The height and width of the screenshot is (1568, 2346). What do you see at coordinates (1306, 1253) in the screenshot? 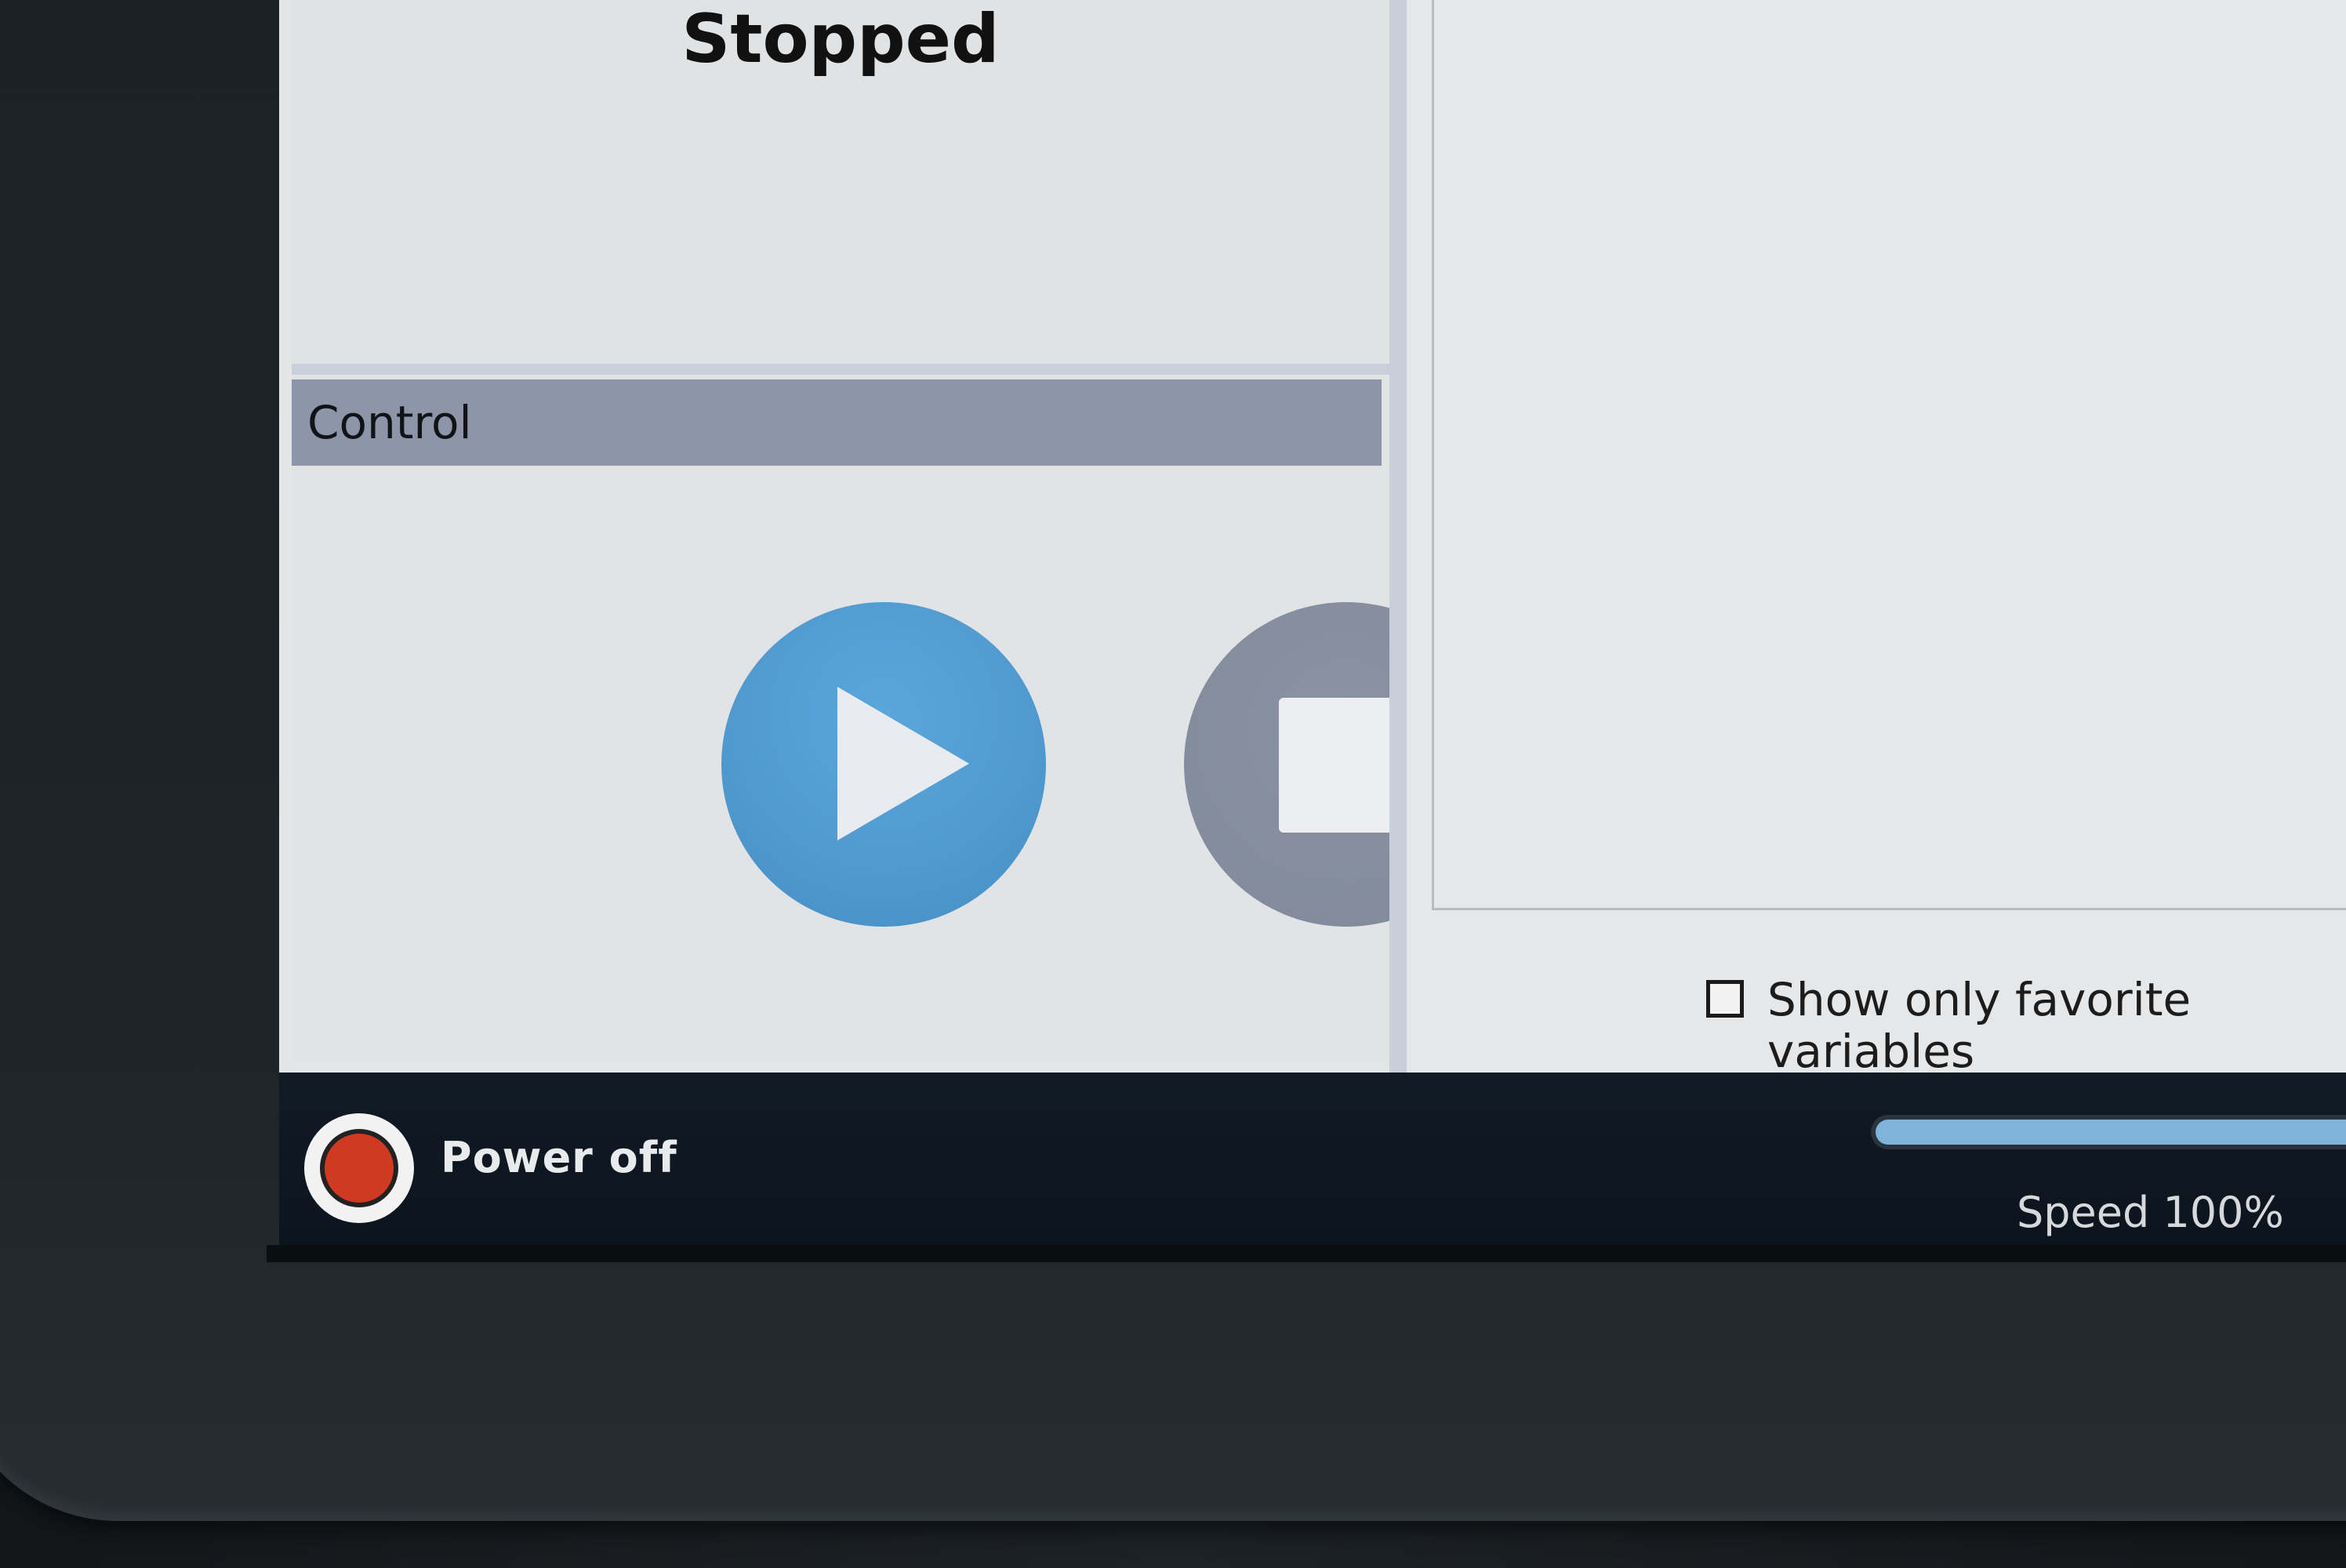
I see `screen-bottom-edge` at bounding box center [1306, 1253].